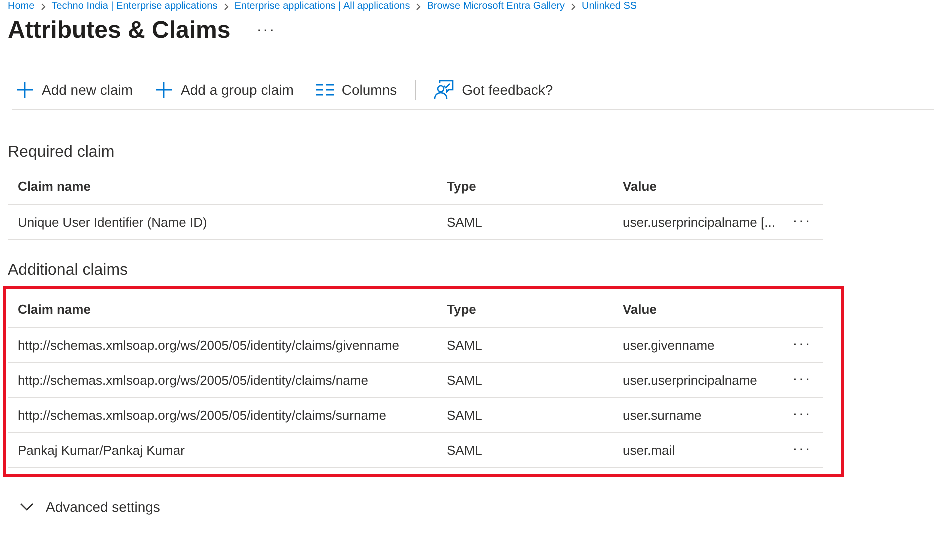 The image size is (934, 538). Describe the element at coordinates (75, 90) in the screenshot. I see `toolbar-button: Add new claim` at that location.